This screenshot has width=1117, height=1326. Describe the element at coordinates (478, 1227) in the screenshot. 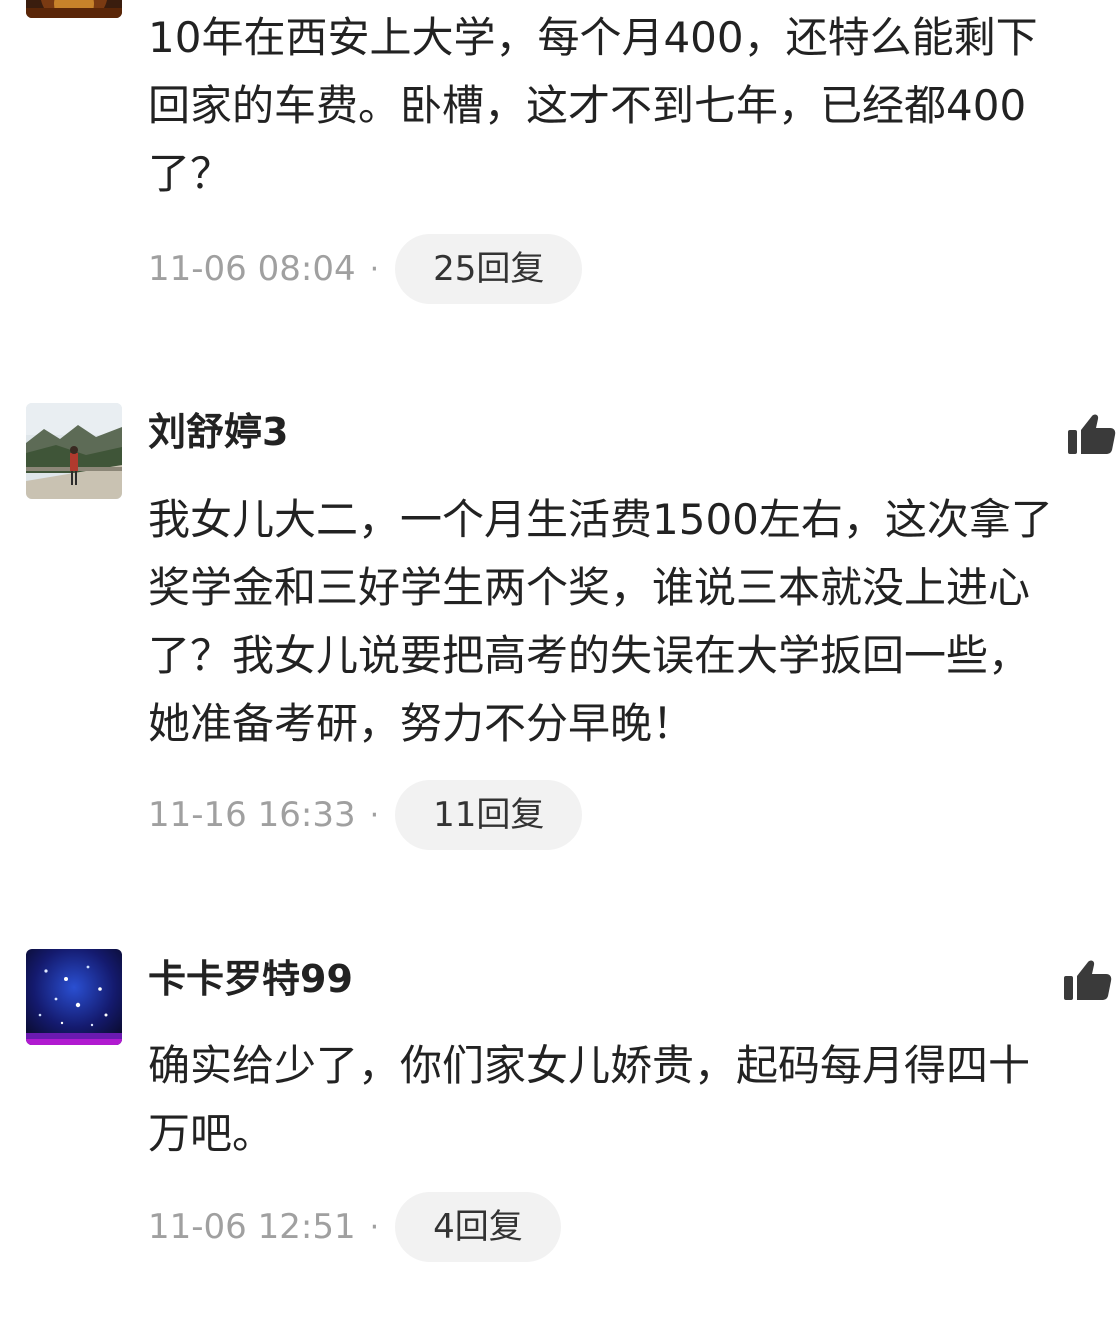

I see `reply-count-button: 4回复` at that location.